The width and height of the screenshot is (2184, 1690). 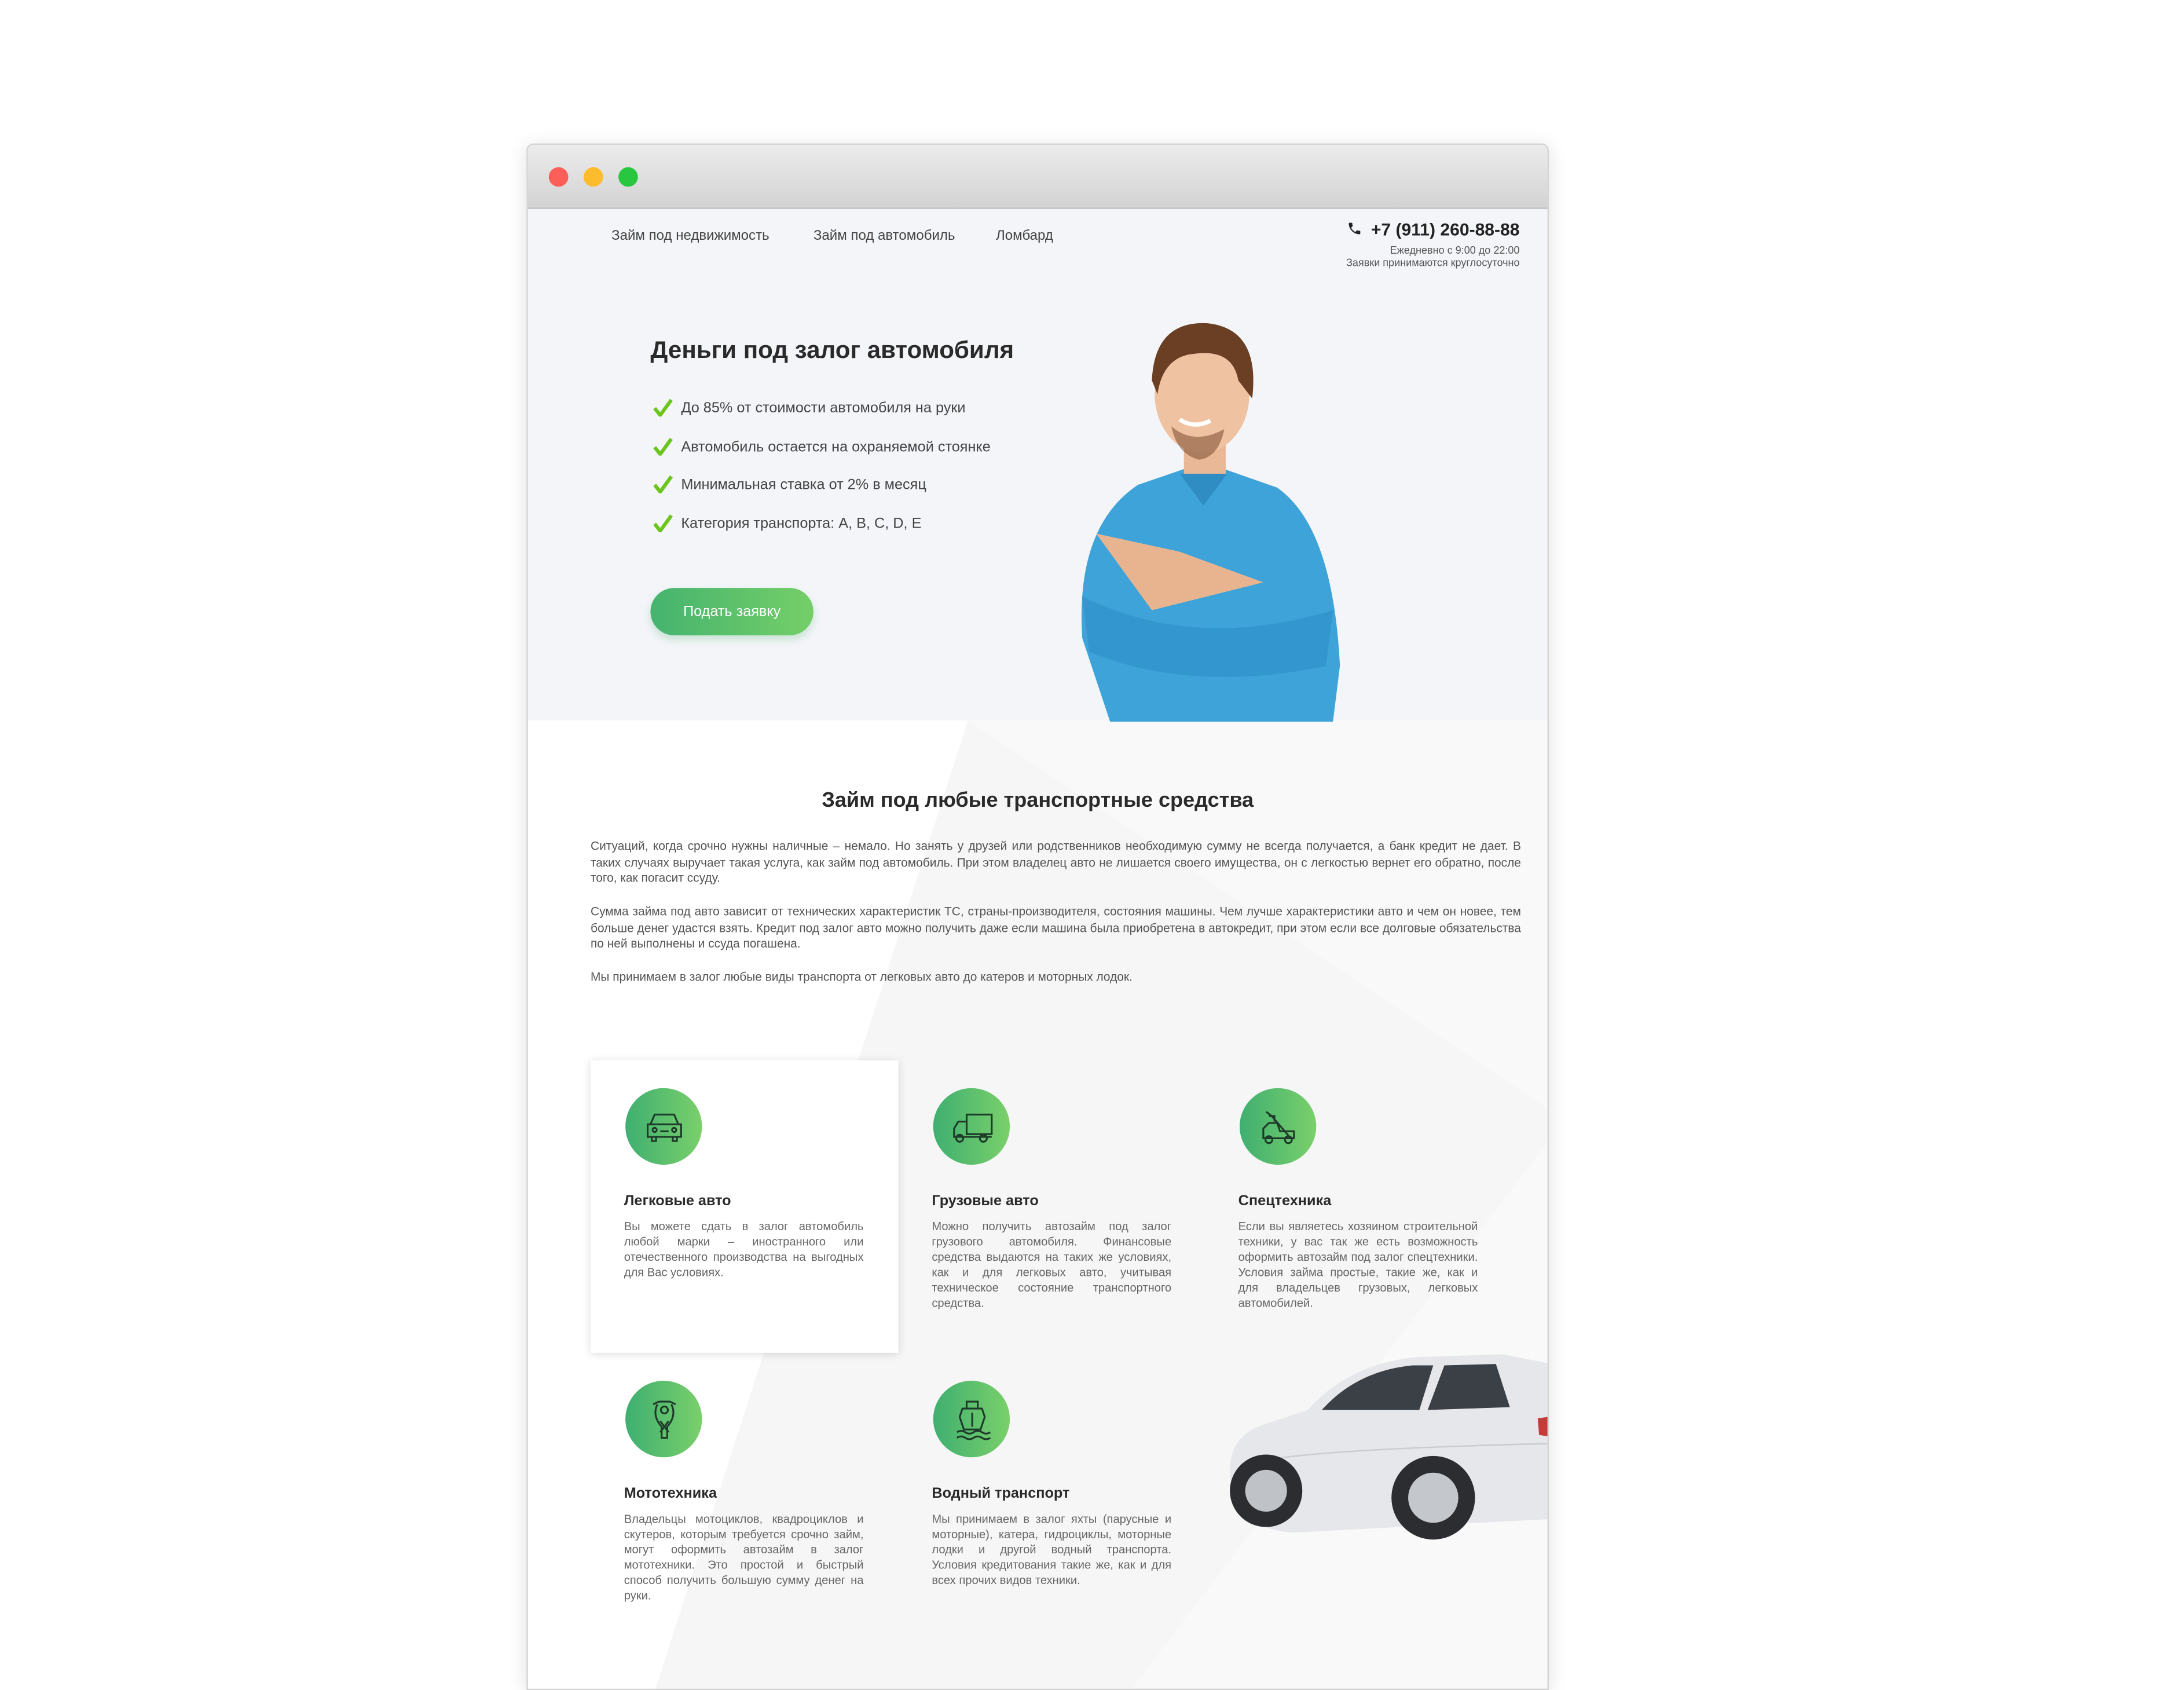 What do you see at coordinates (985, 1201) in the screenshot?
I see `card-title: Грузовые авто` at bounding box center [985, 1201].